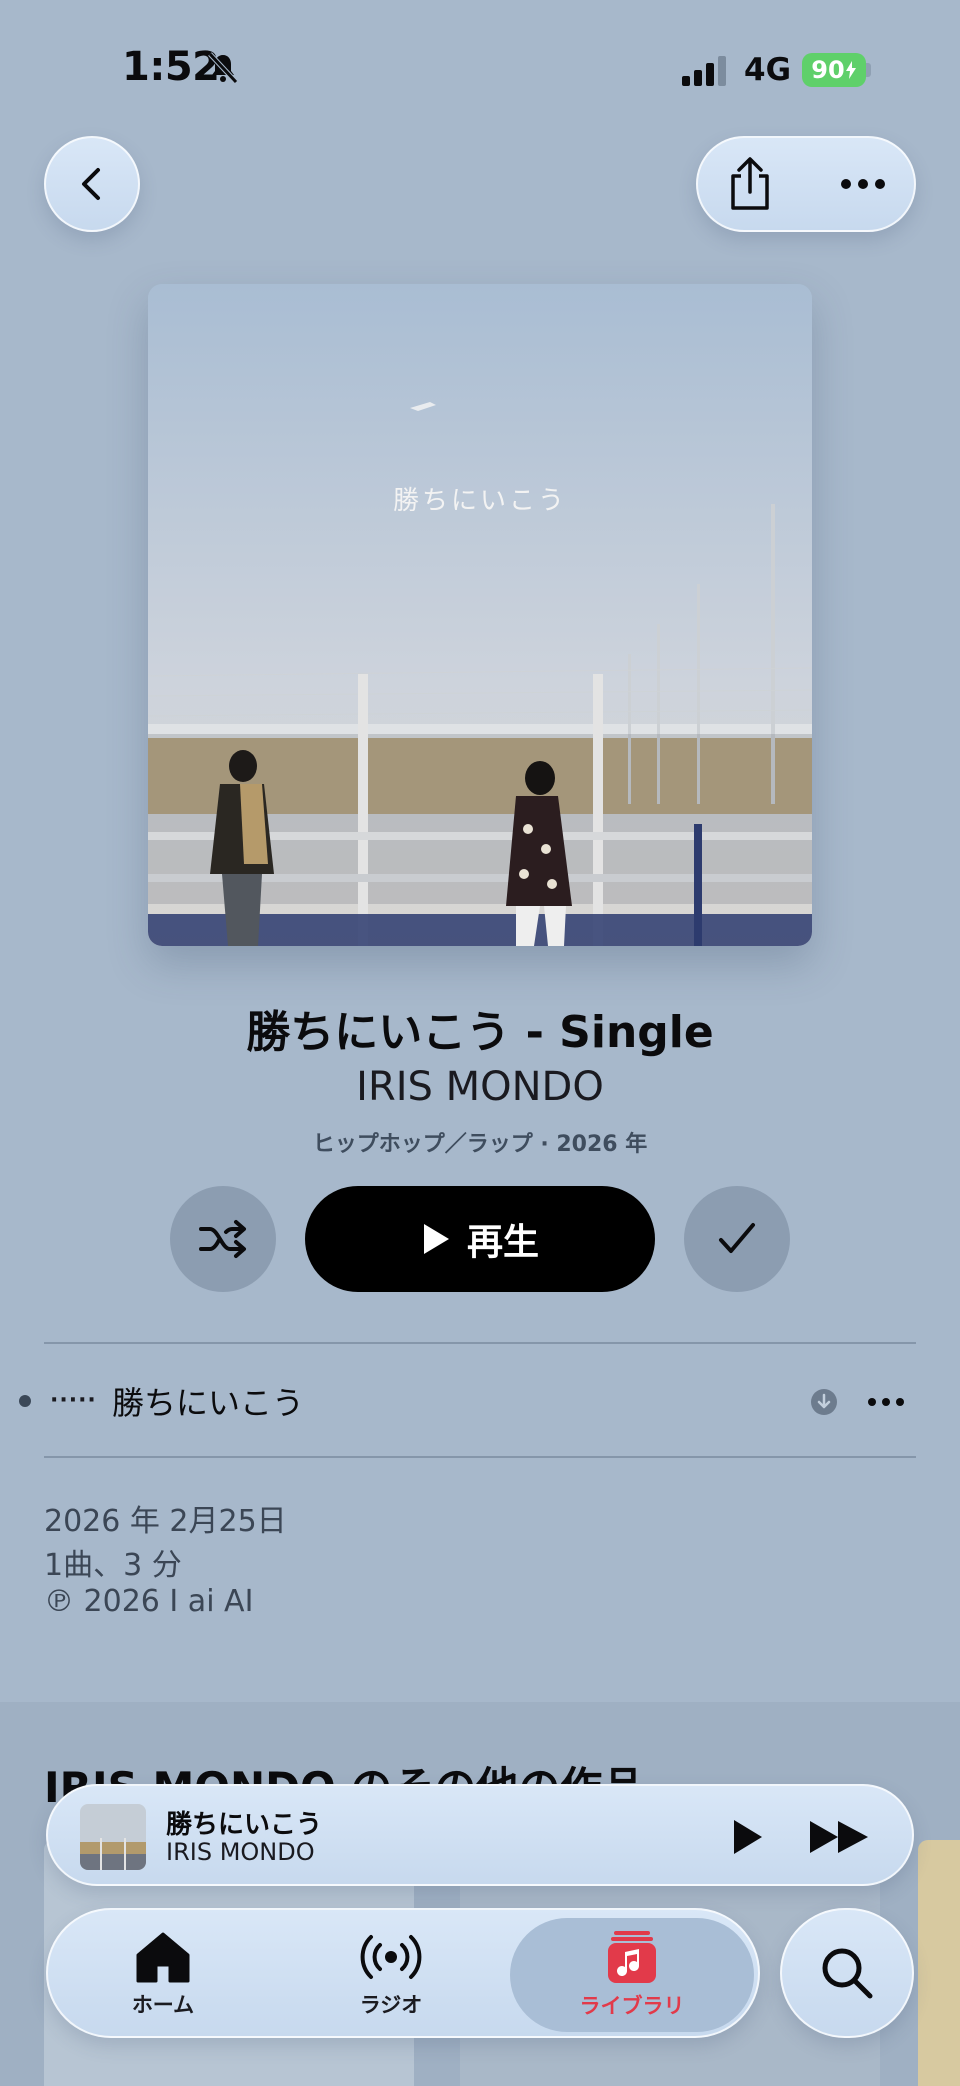 The image size is (960, 2086). Describe the element at coordinates (850, 70) in the screenshot. I see `charging-bolt-icon` at that location.